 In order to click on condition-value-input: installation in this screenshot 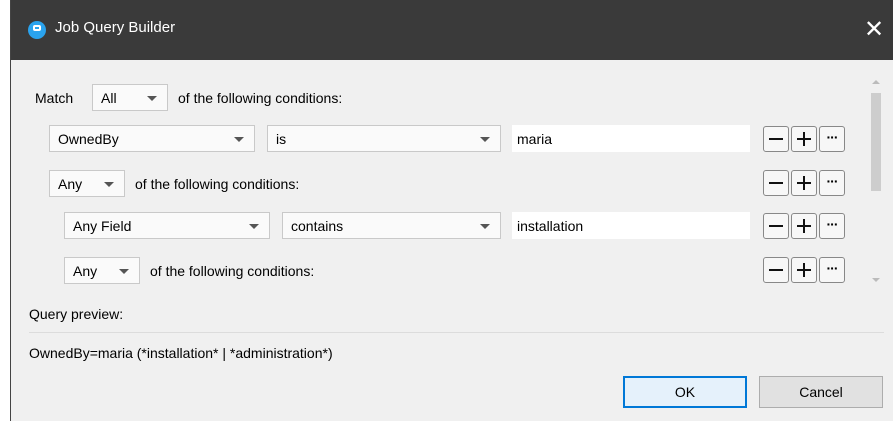, I will do `click(631, 225)`.